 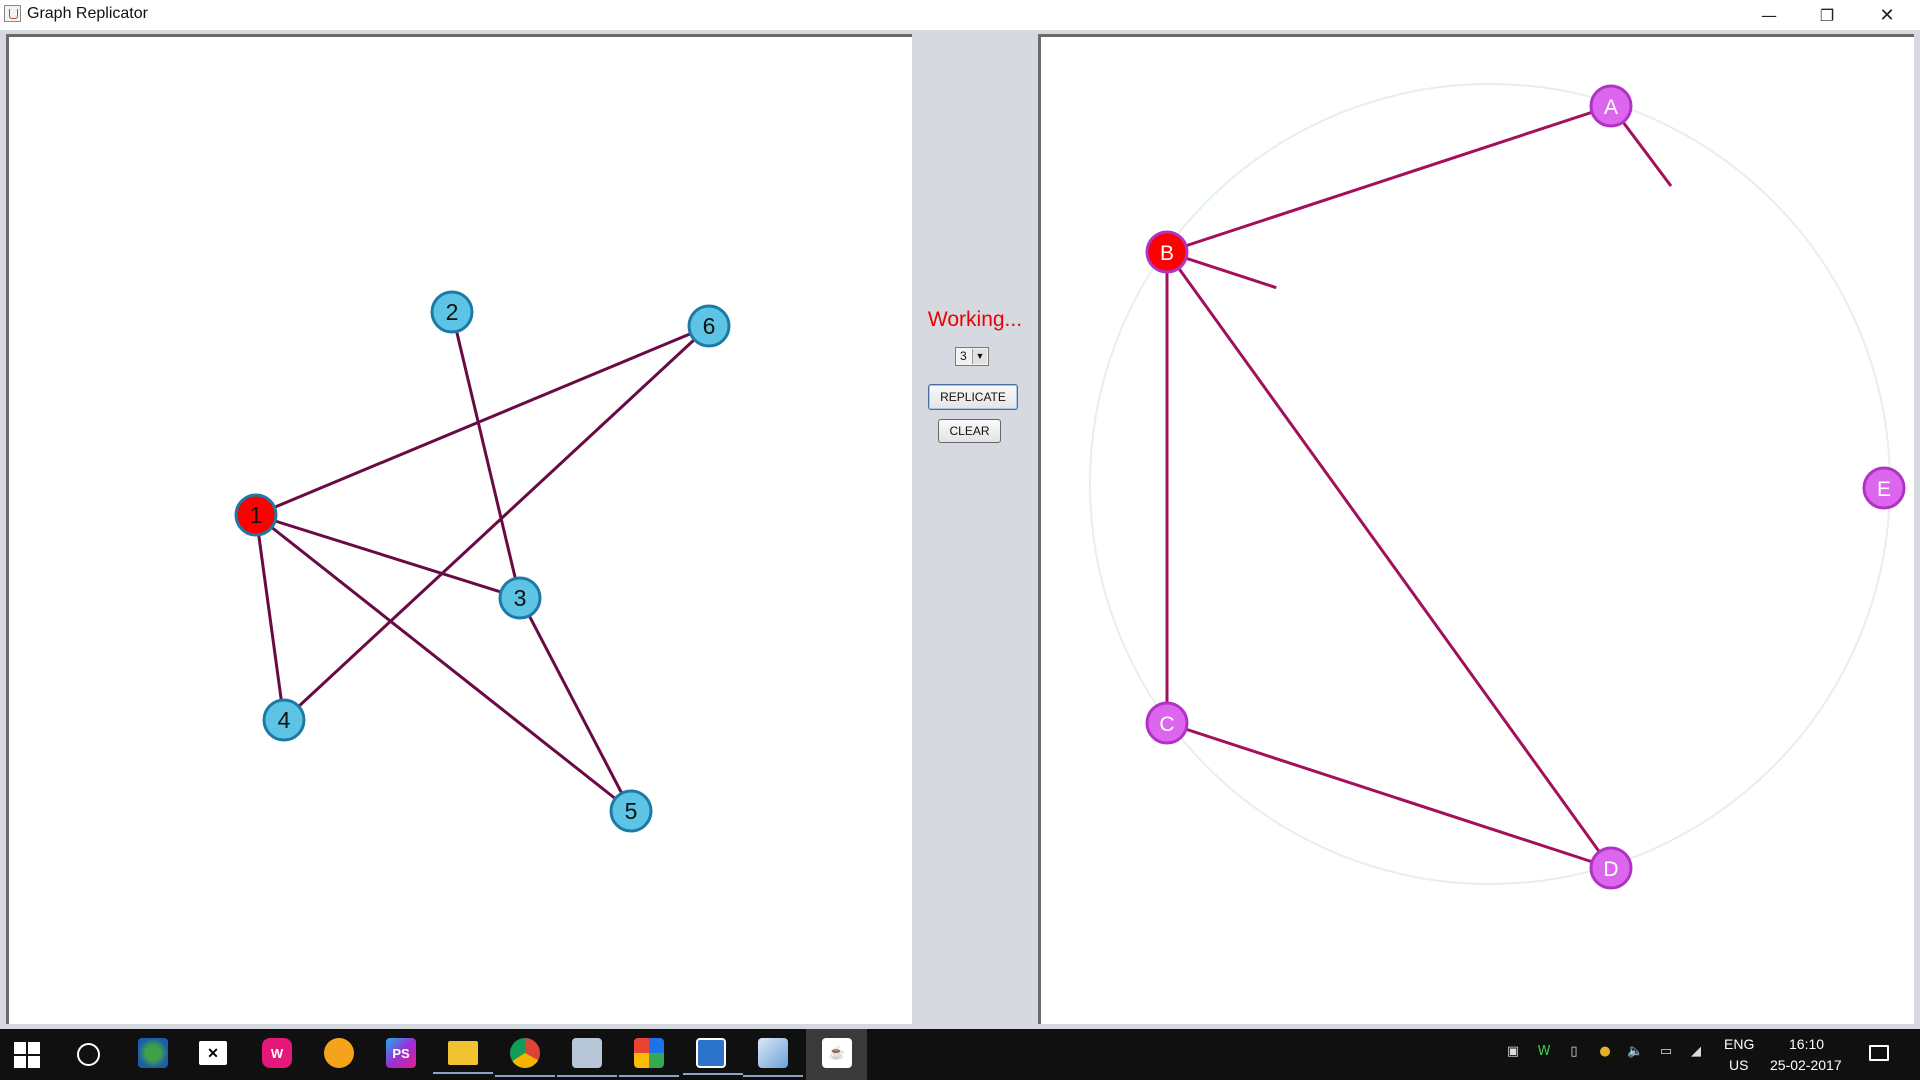 I want to click on chrome-tray-icon: ●, so click(x=1605, y=1052).